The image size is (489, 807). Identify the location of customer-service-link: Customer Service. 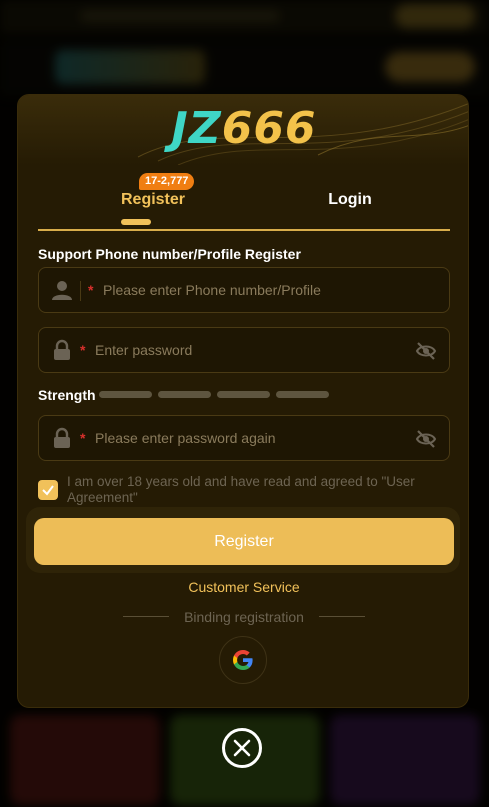
(243, 587).